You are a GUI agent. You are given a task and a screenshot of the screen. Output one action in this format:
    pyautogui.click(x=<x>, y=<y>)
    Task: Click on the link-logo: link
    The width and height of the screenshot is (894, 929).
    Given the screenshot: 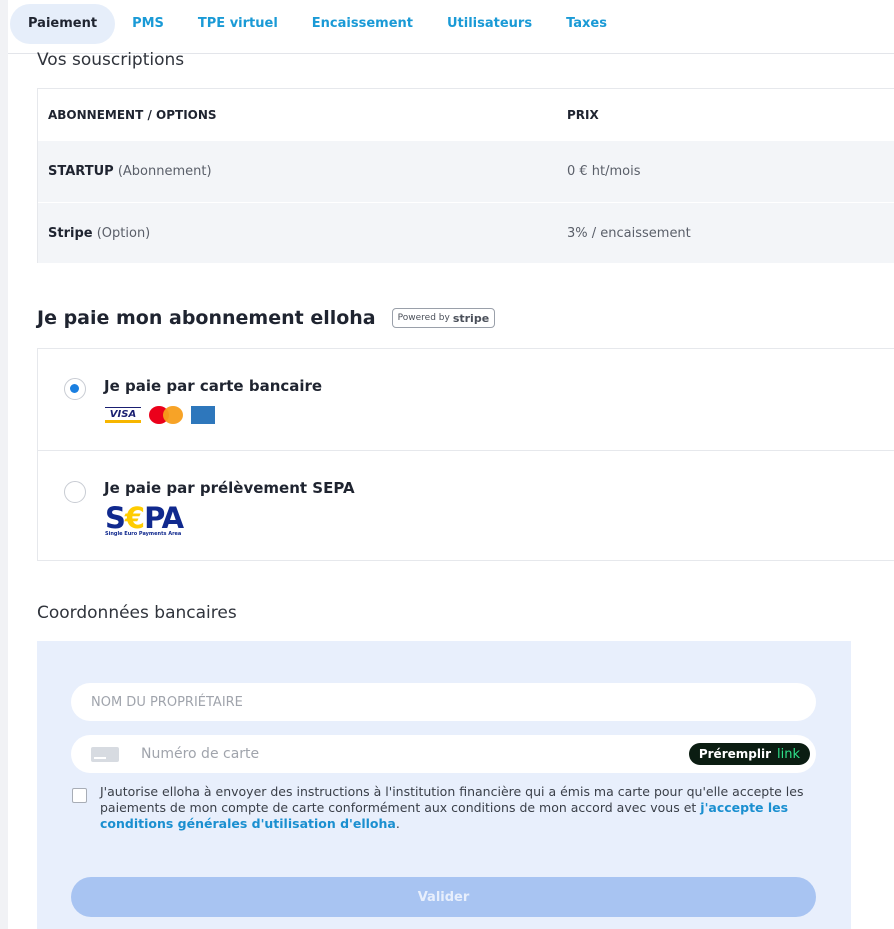 What is the action you would take?
    pyautogui.click(x=788, y=754)
    